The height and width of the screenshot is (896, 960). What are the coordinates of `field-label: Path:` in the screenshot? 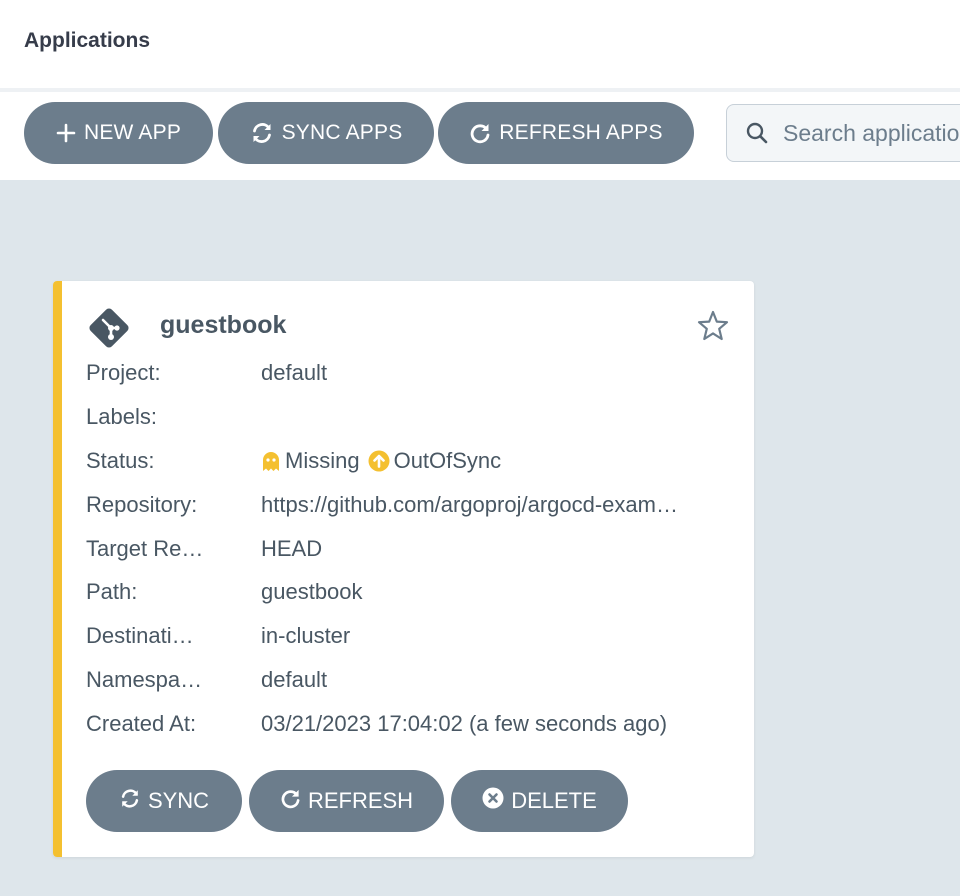 It's located at (112, 591).